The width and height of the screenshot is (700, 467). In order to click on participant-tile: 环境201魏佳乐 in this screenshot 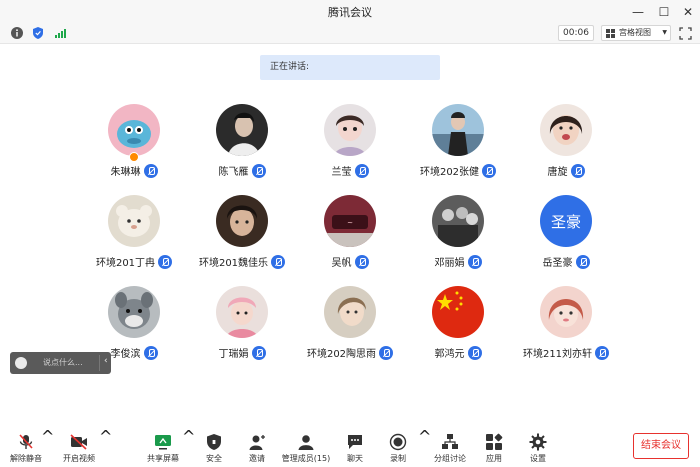, I will do `click(242, 237)`.